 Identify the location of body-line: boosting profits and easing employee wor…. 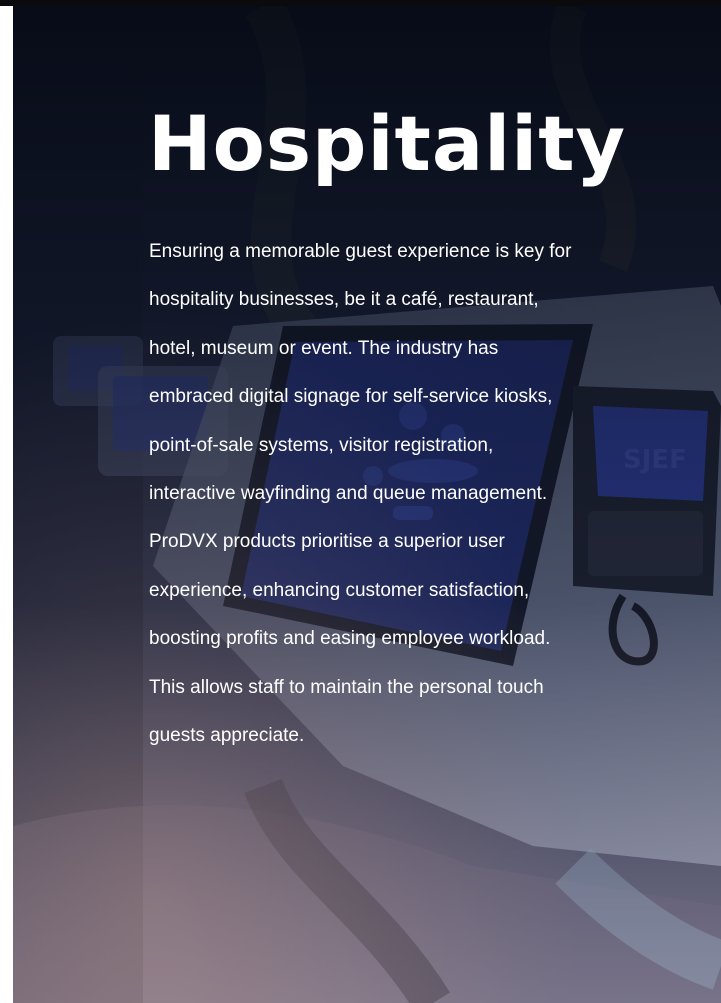
(350, 639).